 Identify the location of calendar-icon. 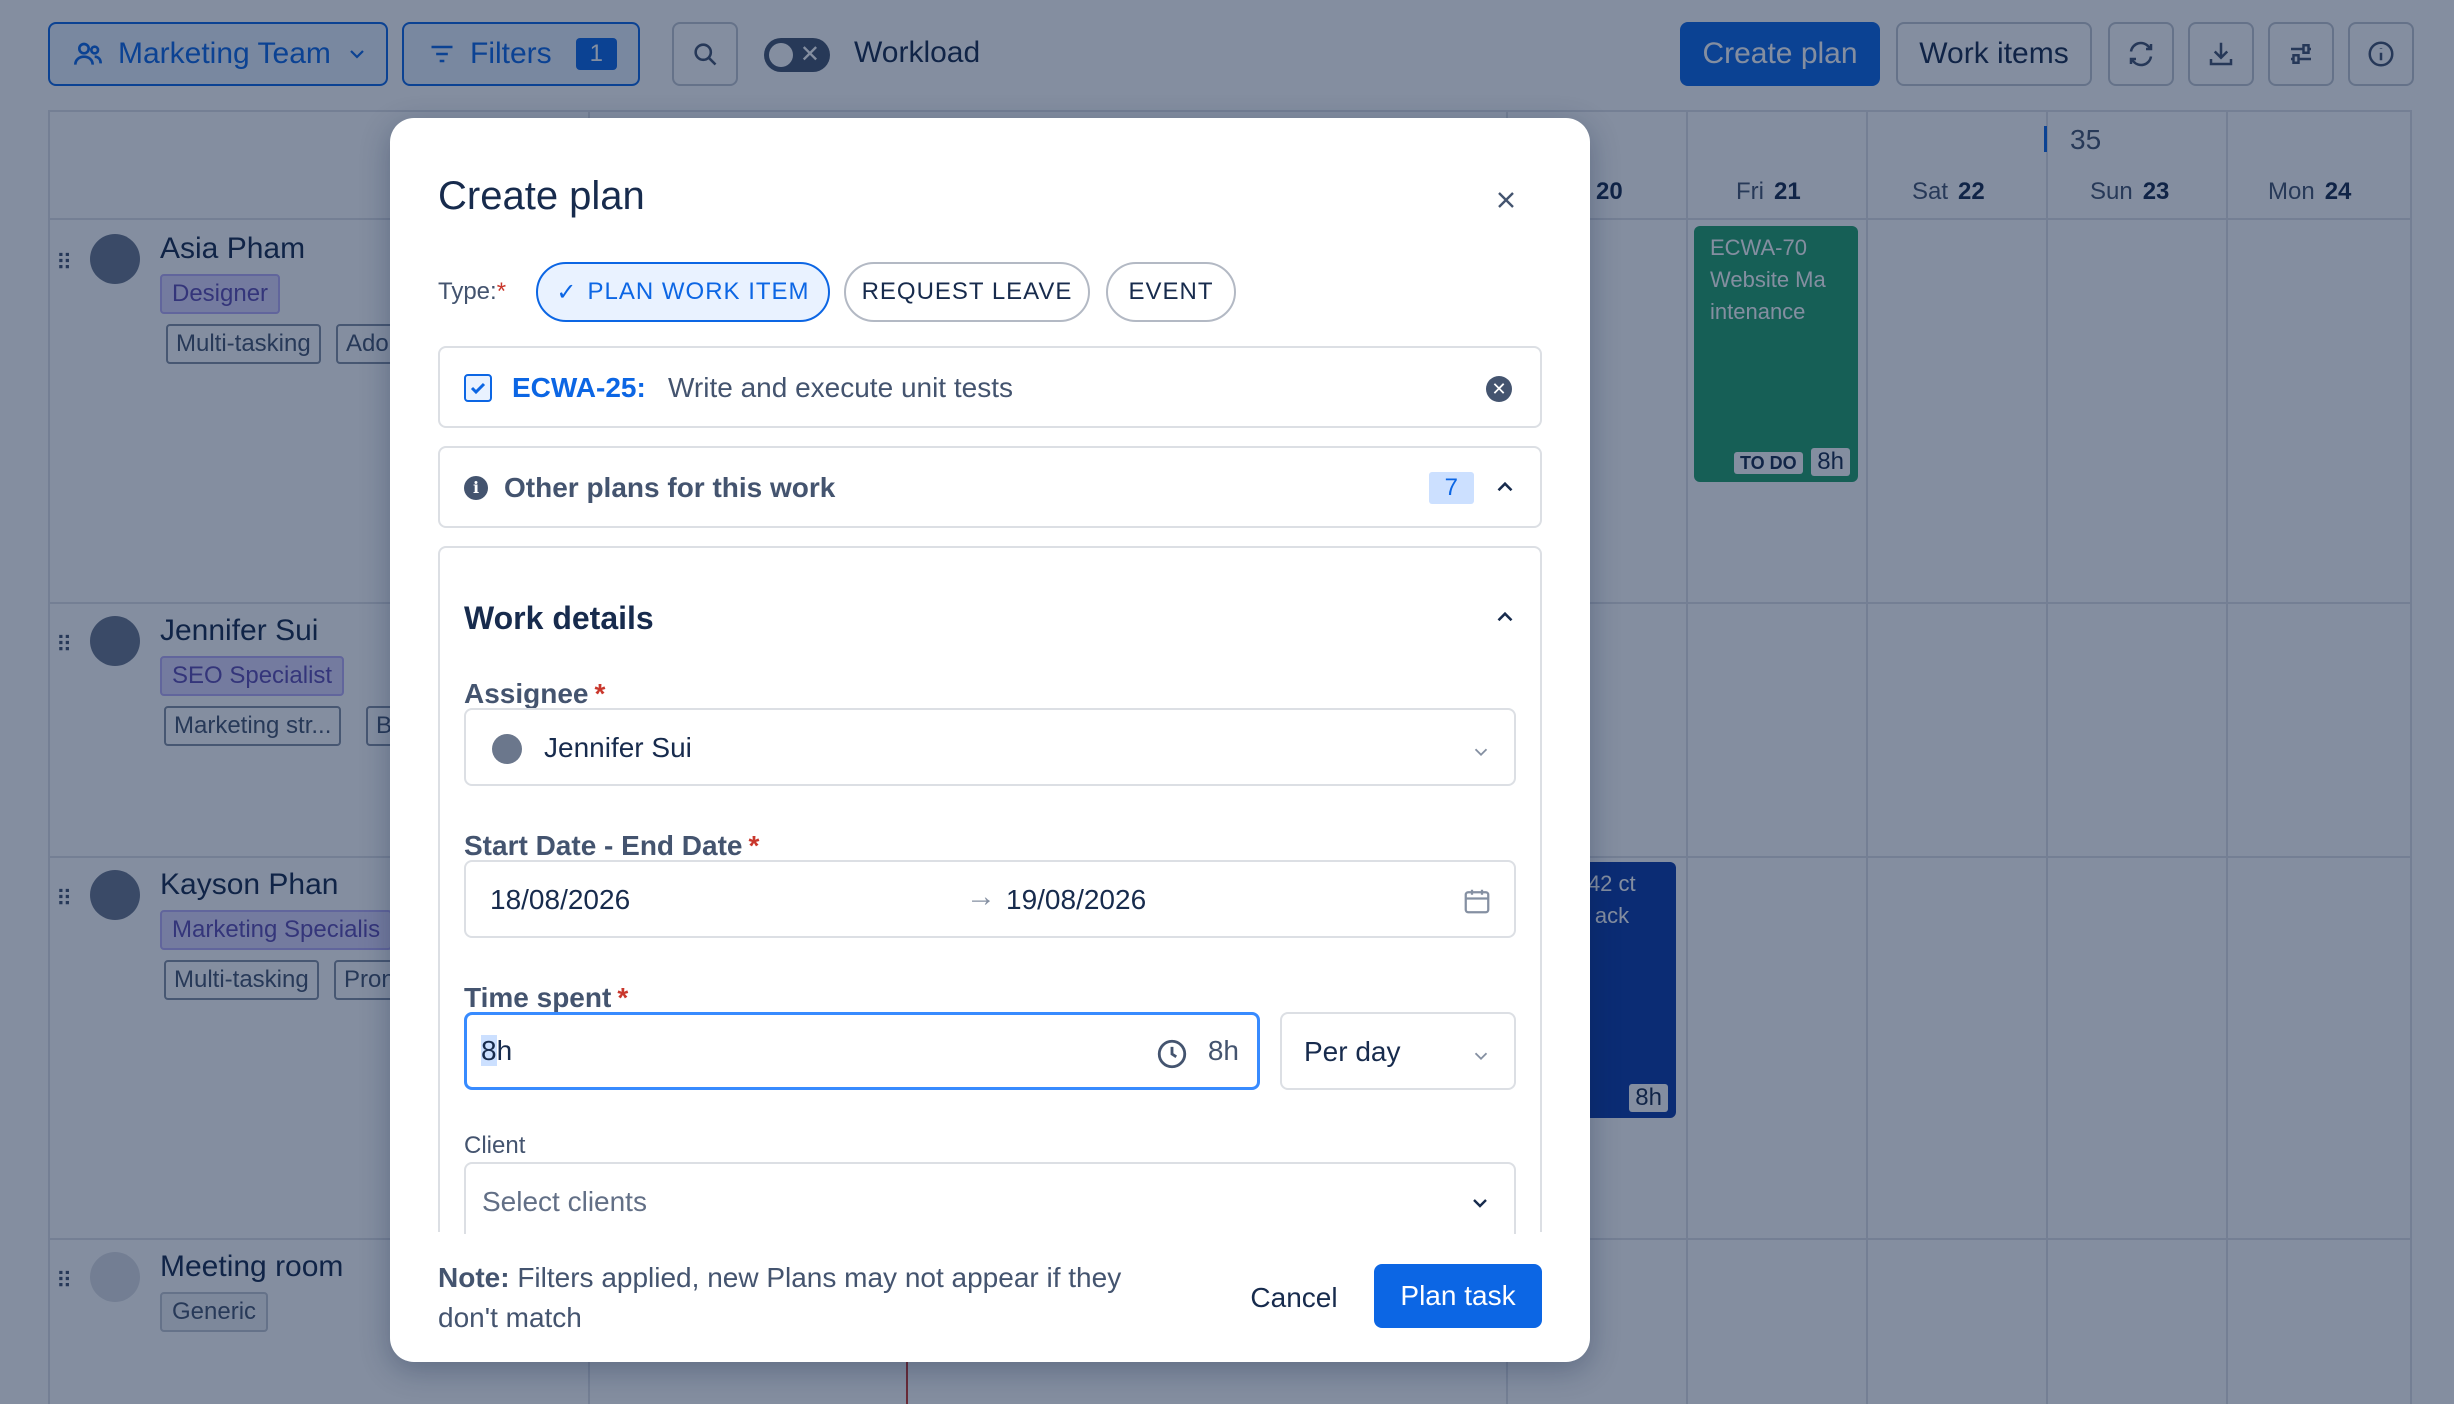
(1477, 904).